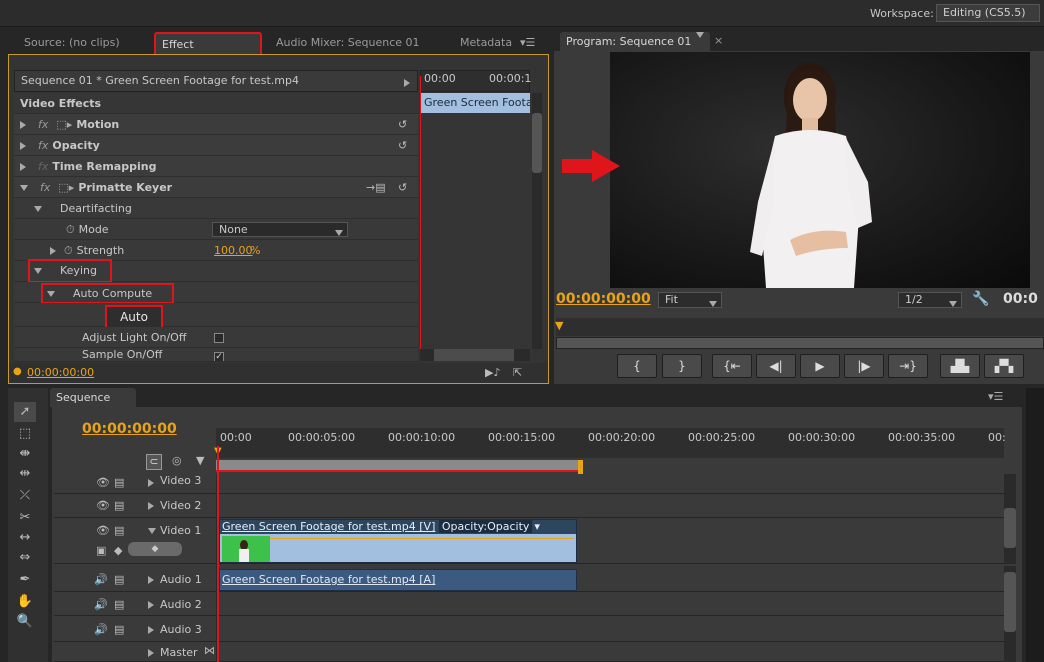 The width and height of the screenshot is (1044, 662). What do you see at coordinates (420, 214) in the screenshot?
I see `effect-playhead` at bounding box center [420, 214].